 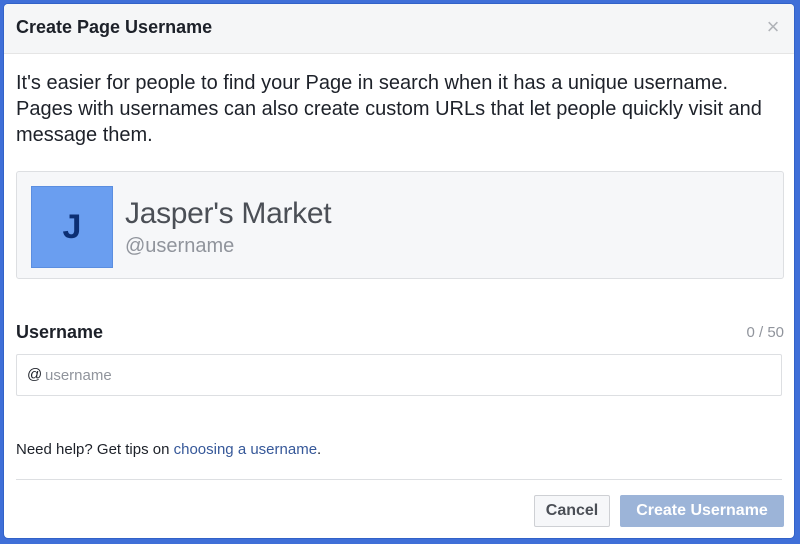 I want to click on at-prefix: @, so click(x=35, y=374).